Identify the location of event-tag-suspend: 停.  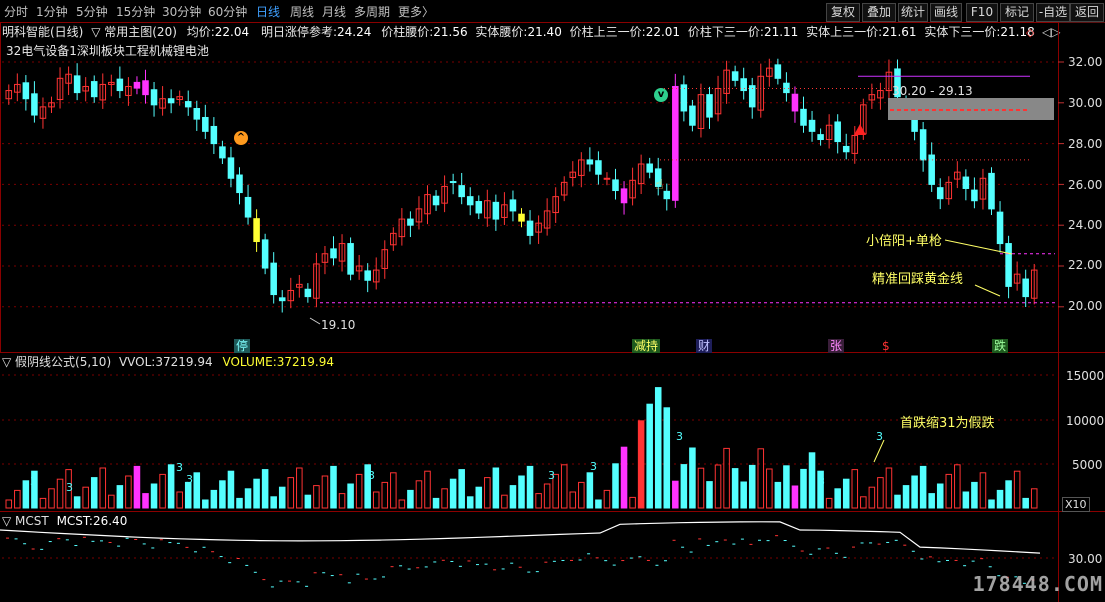
(242, 346).